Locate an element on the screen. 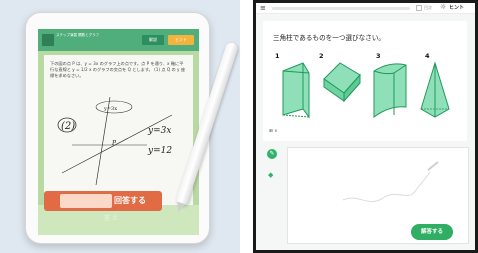  eraser-icon: ◆ is located at coordinates (270, 175).